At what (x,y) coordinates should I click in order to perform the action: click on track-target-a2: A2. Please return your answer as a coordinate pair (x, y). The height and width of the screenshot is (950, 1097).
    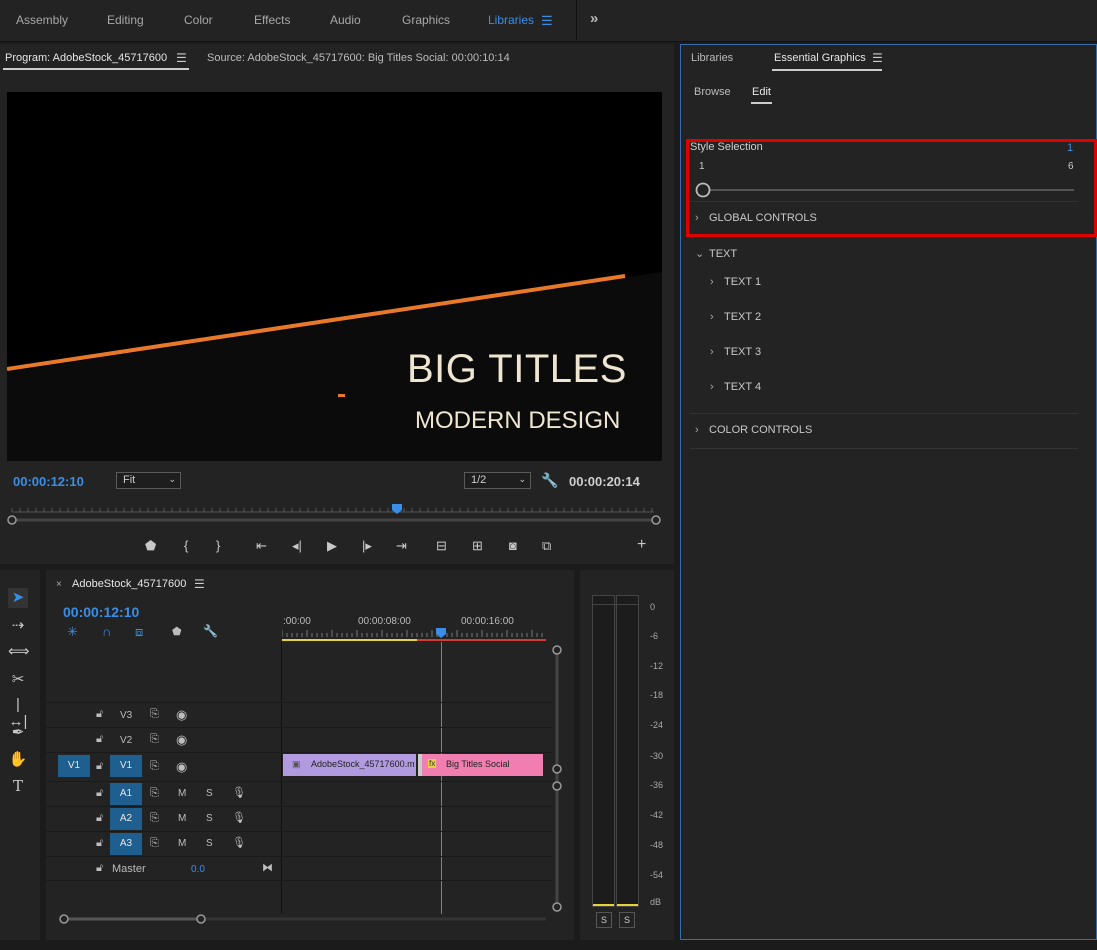
    Looking at the image, I should click on (126, 819).